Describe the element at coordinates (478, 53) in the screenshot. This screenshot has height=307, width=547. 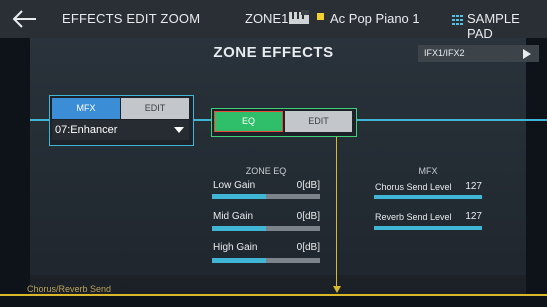
I see `ifx-selector: IFX1/IFX2` at that location.